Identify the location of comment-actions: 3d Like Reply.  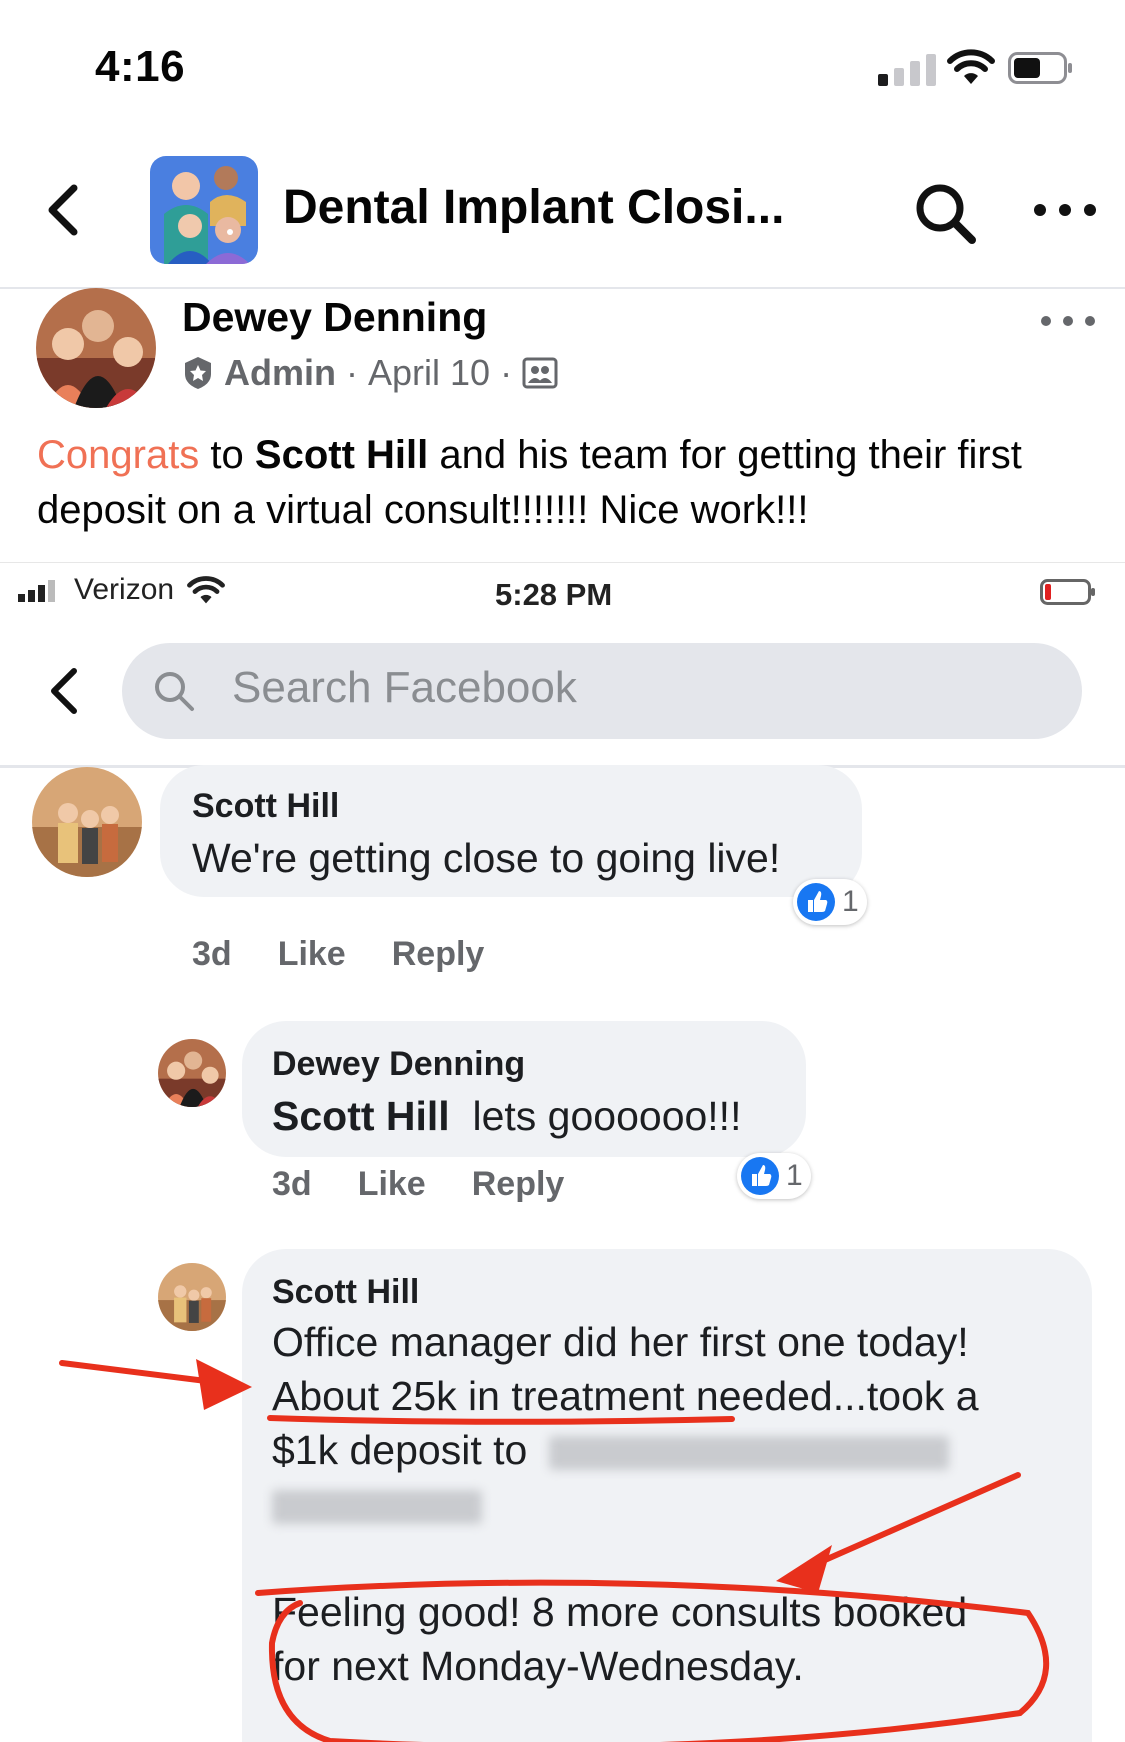
(361, 954).